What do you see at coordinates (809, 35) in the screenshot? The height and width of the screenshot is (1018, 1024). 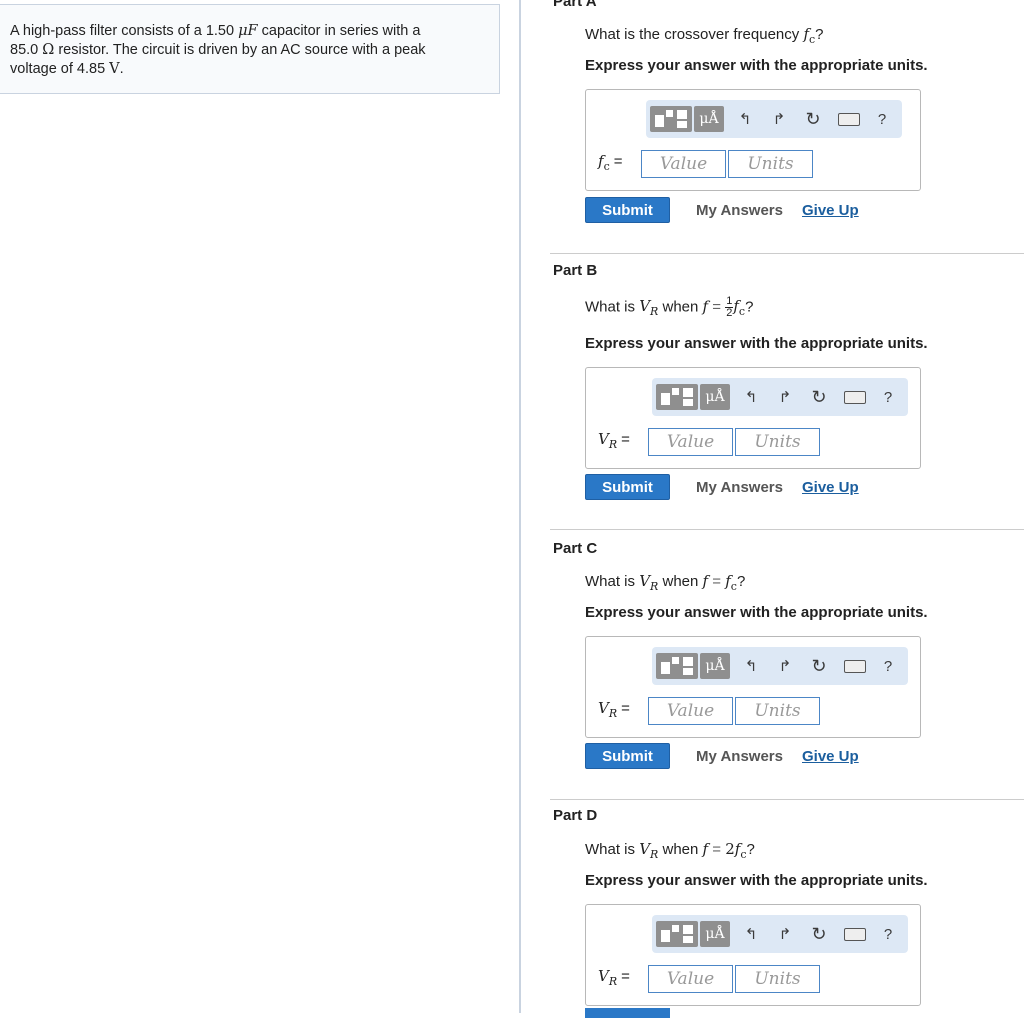 I see `question-var: fc` at bounding box center [809, 35].